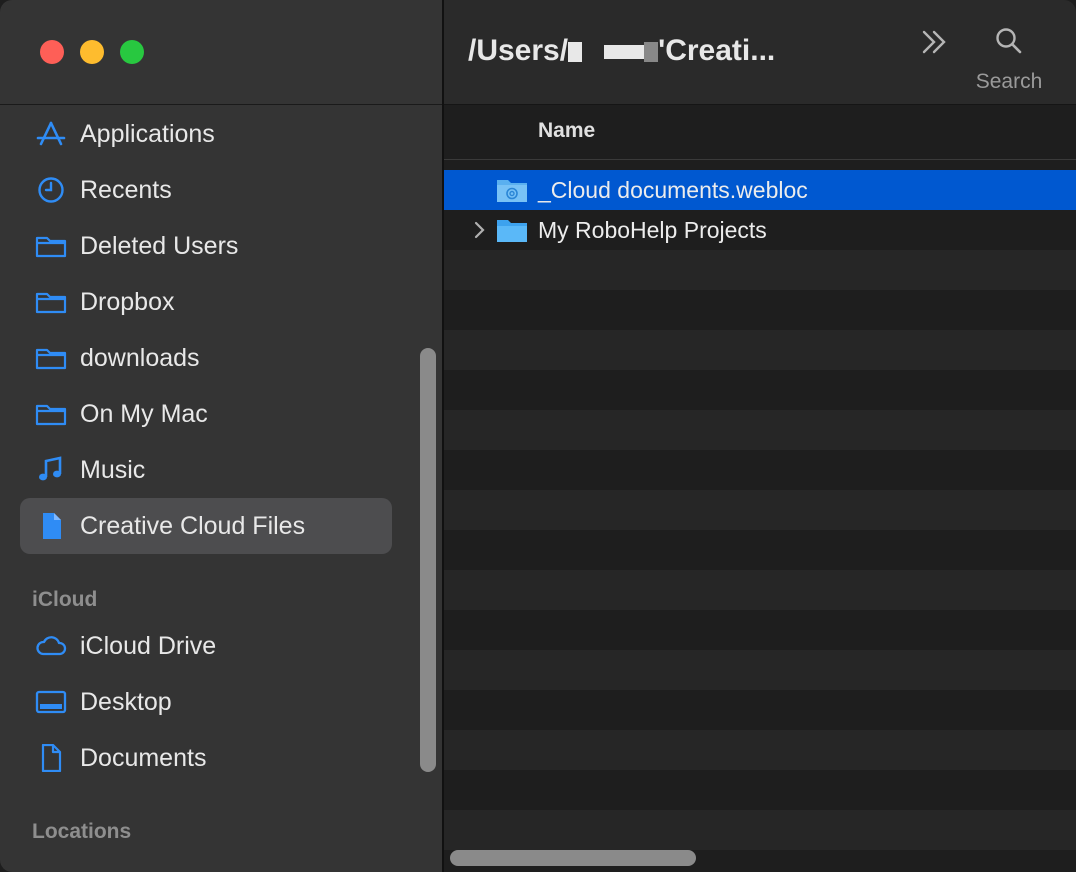 This screenshot has width=1076, height=872. I want to click on sidebar-item-deleted-users: Deleted Users, so click(206, 246).